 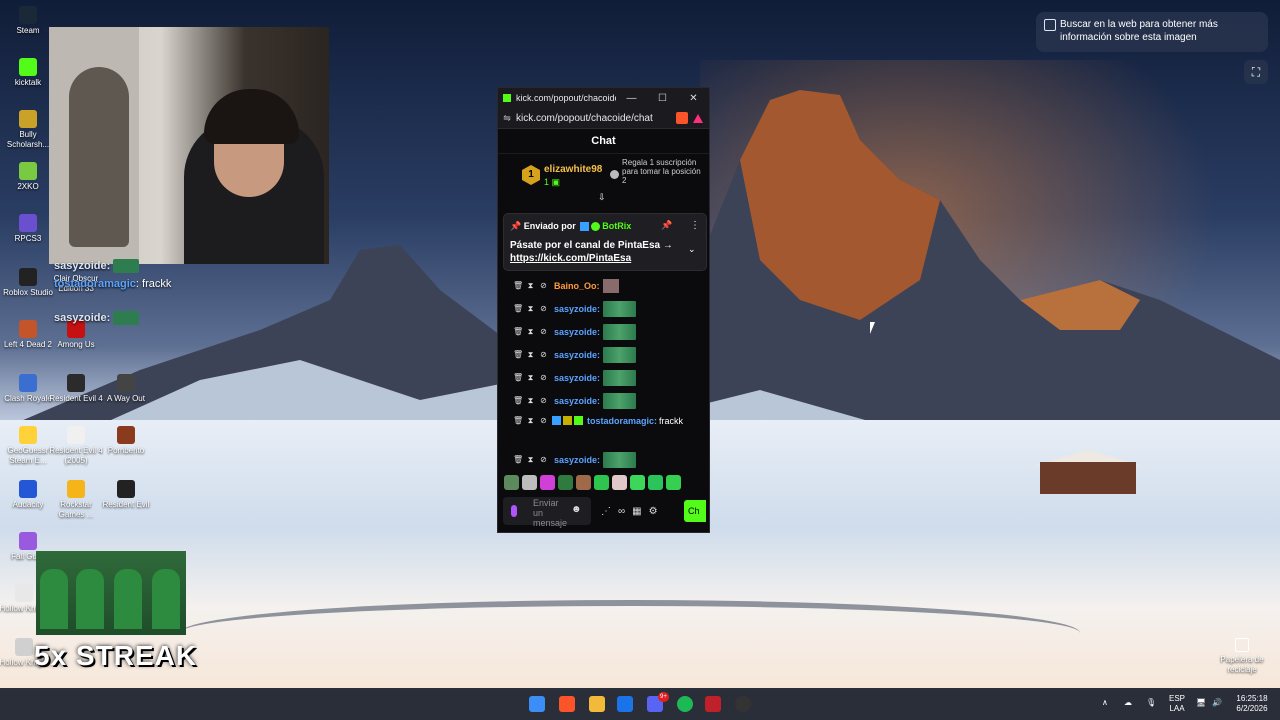 I want to click on desktop-icon-steam: Steam, so click(x=28, y=21).